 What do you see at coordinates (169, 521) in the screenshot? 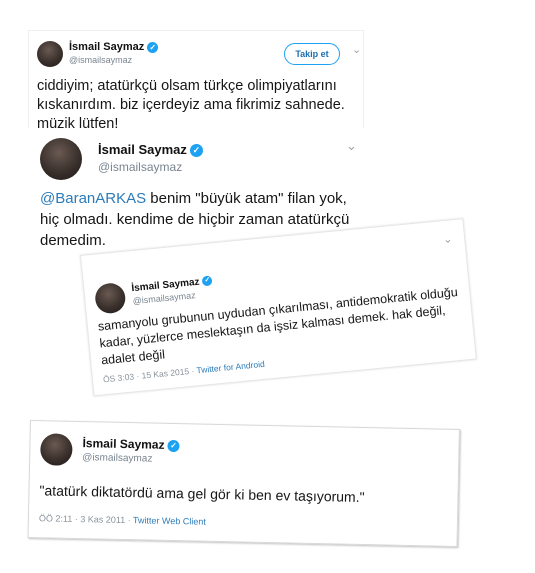
I see `tweet-source-link: Twitter Web Client` at bounding box center [169, 521].